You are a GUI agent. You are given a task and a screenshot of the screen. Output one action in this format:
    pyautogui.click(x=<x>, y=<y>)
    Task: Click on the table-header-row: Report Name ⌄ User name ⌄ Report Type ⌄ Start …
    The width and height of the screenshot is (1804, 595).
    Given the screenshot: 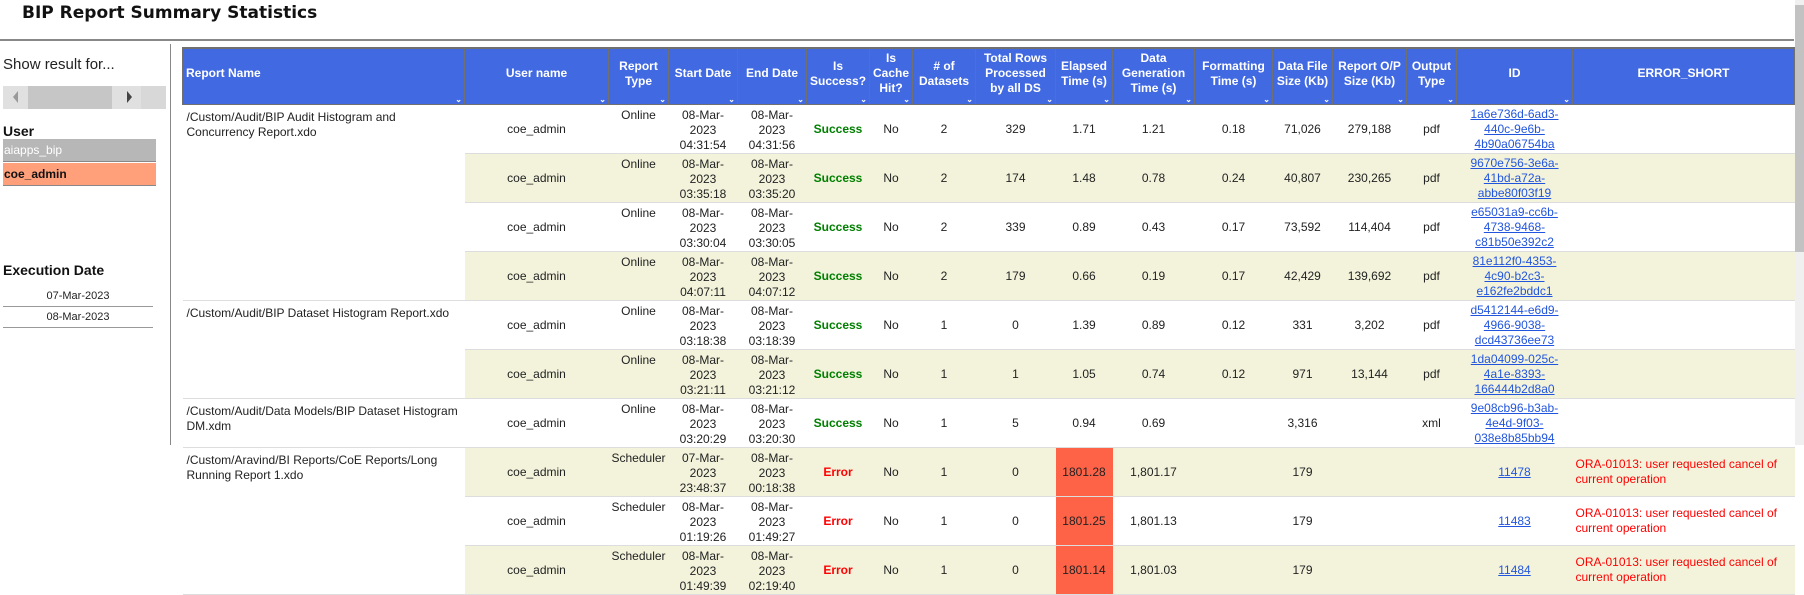 What is the action you would take?
    pyautogui.click(x=988, y=76)
    